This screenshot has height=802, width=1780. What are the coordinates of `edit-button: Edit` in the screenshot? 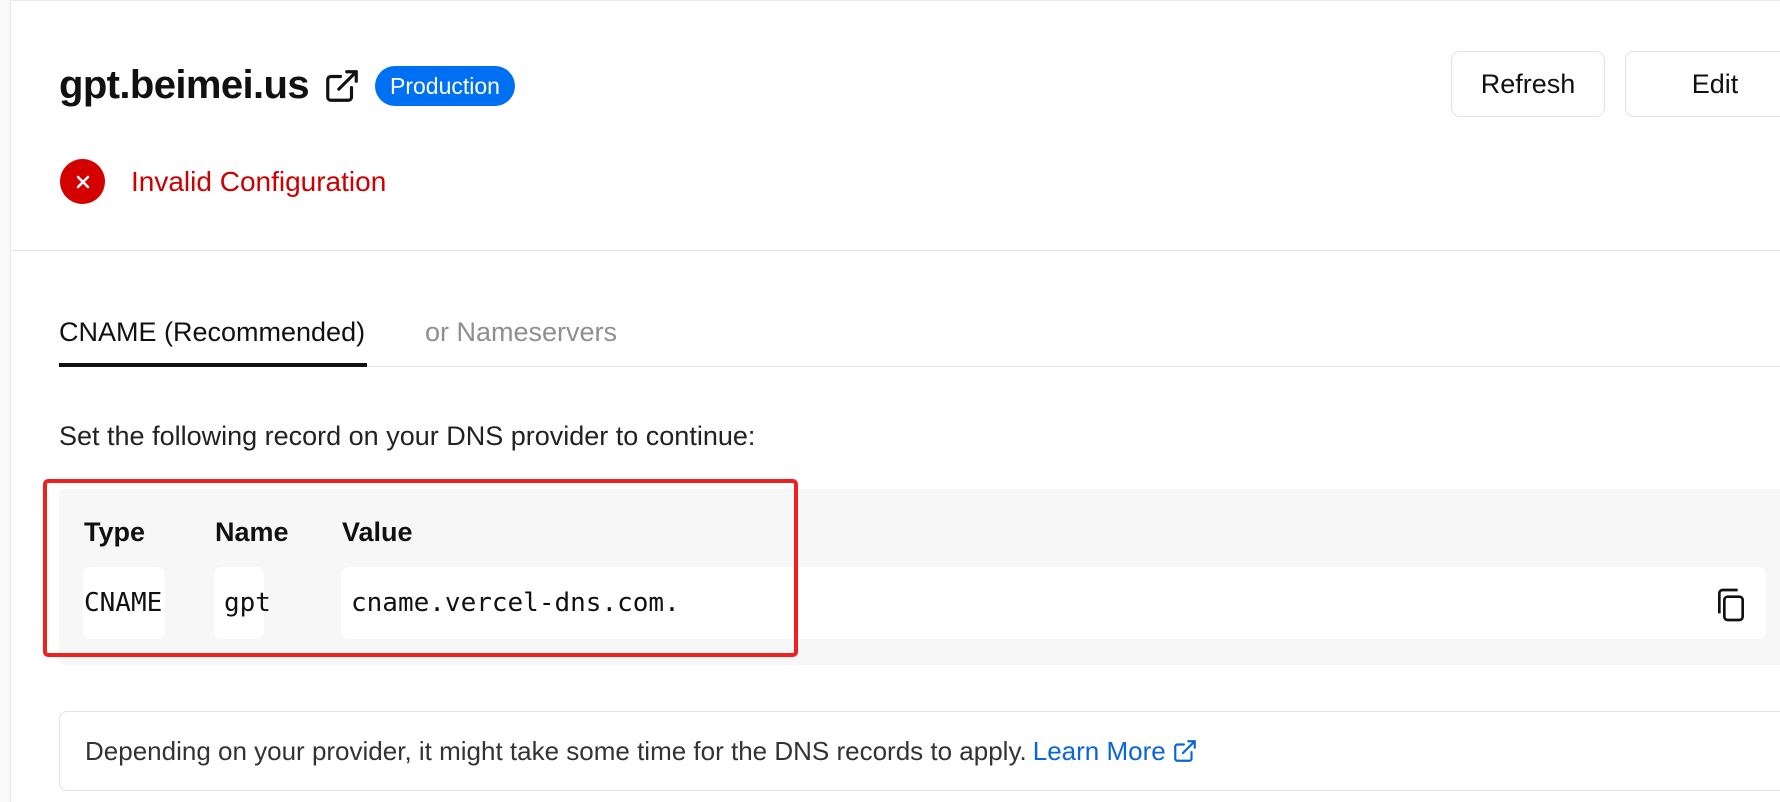 It's located at (1702, 84).